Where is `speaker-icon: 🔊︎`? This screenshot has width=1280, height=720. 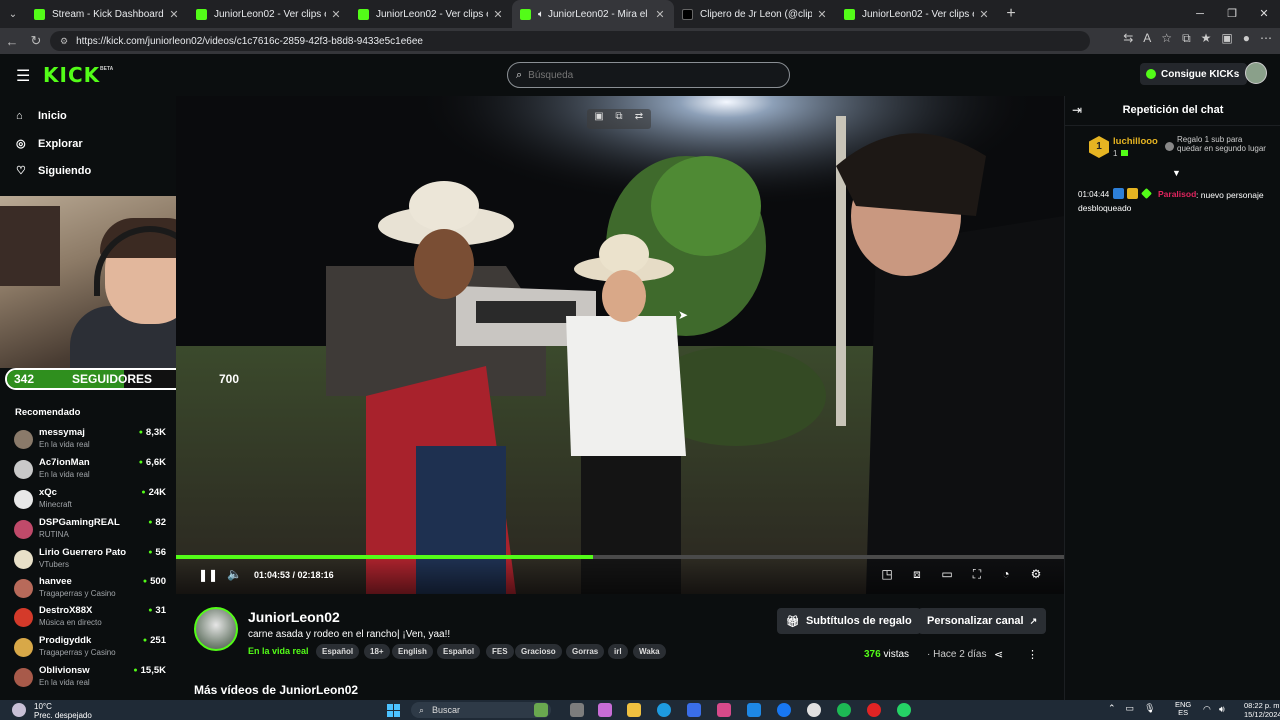 speaker-icon: 🔊︎ is located at coordinates (1222, 709).